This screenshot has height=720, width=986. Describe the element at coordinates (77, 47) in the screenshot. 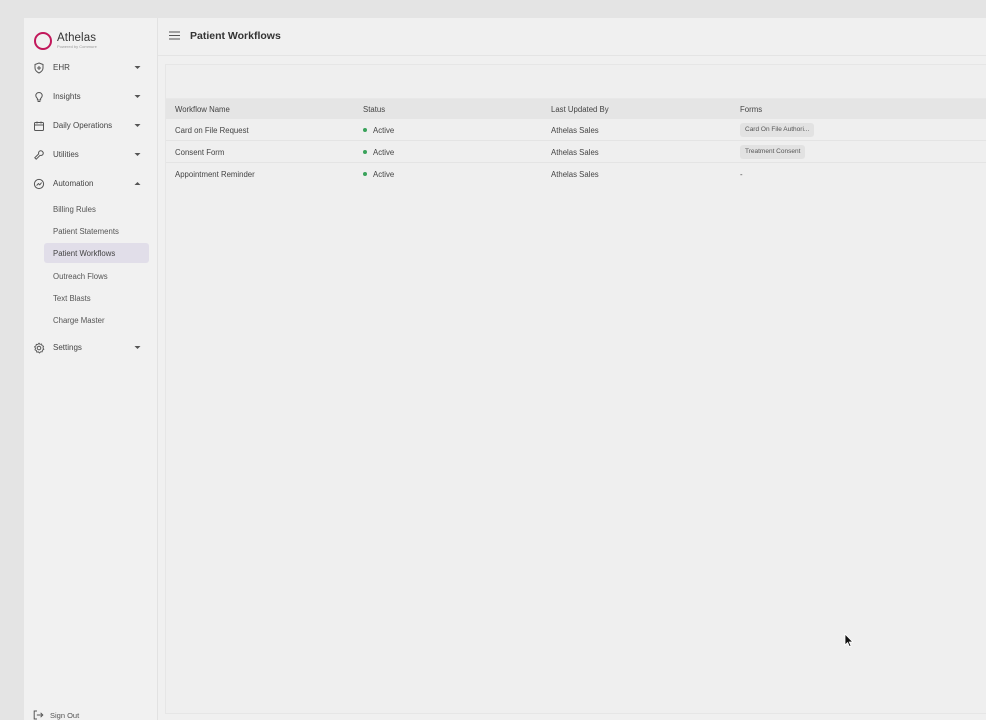

I see `brand-tagline: Powered by Commure` at that location.